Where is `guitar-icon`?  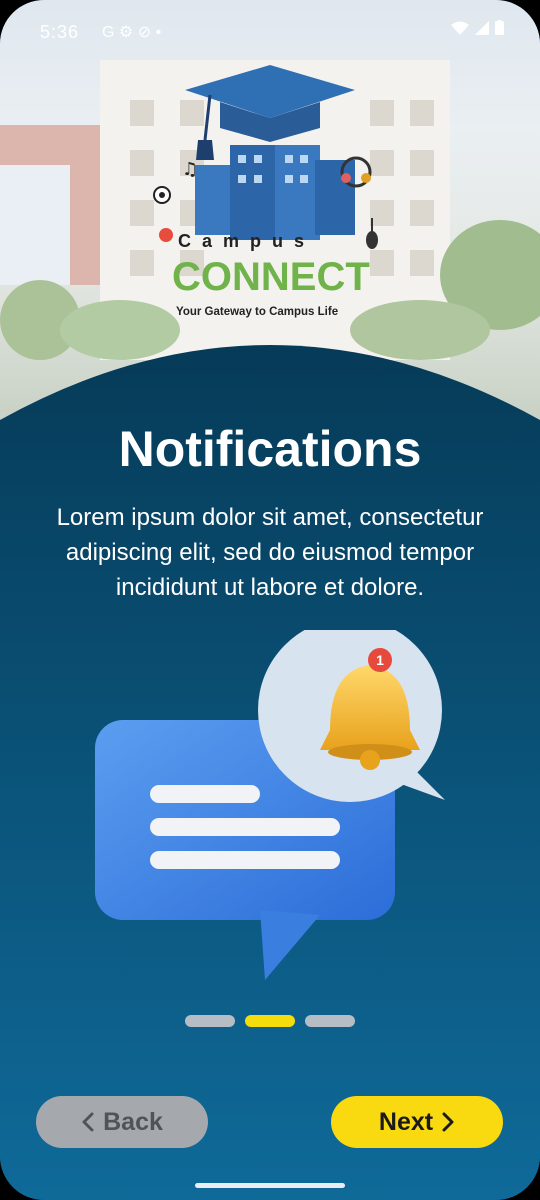 guitar-icon is located at coordinates (372, 233).